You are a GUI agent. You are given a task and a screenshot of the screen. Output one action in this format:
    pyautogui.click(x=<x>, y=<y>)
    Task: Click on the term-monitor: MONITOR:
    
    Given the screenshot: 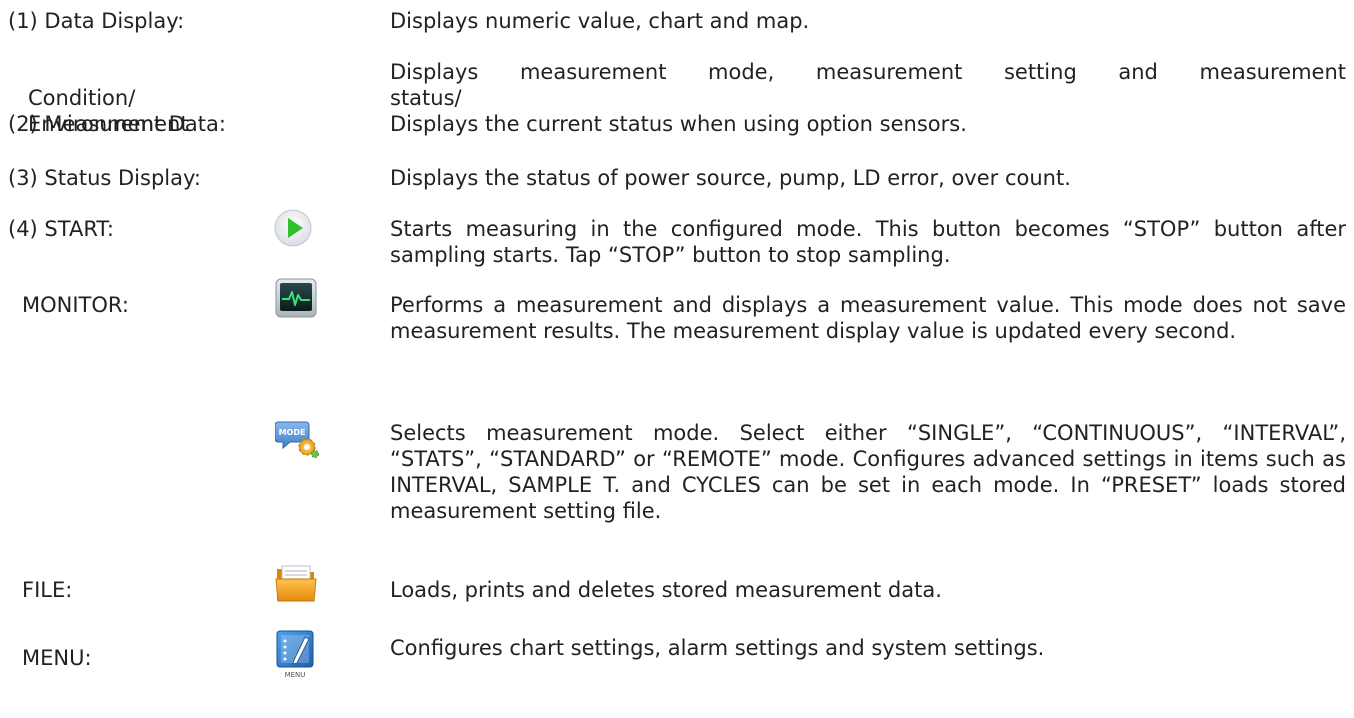 What is the action you would take?
    pyautogui.click(x=75, y=305)
    